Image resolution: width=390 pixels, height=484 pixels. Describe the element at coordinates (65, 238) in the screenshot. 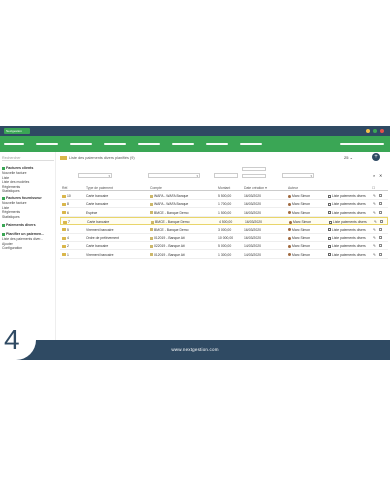

I see `row-ref: 4` at that location.